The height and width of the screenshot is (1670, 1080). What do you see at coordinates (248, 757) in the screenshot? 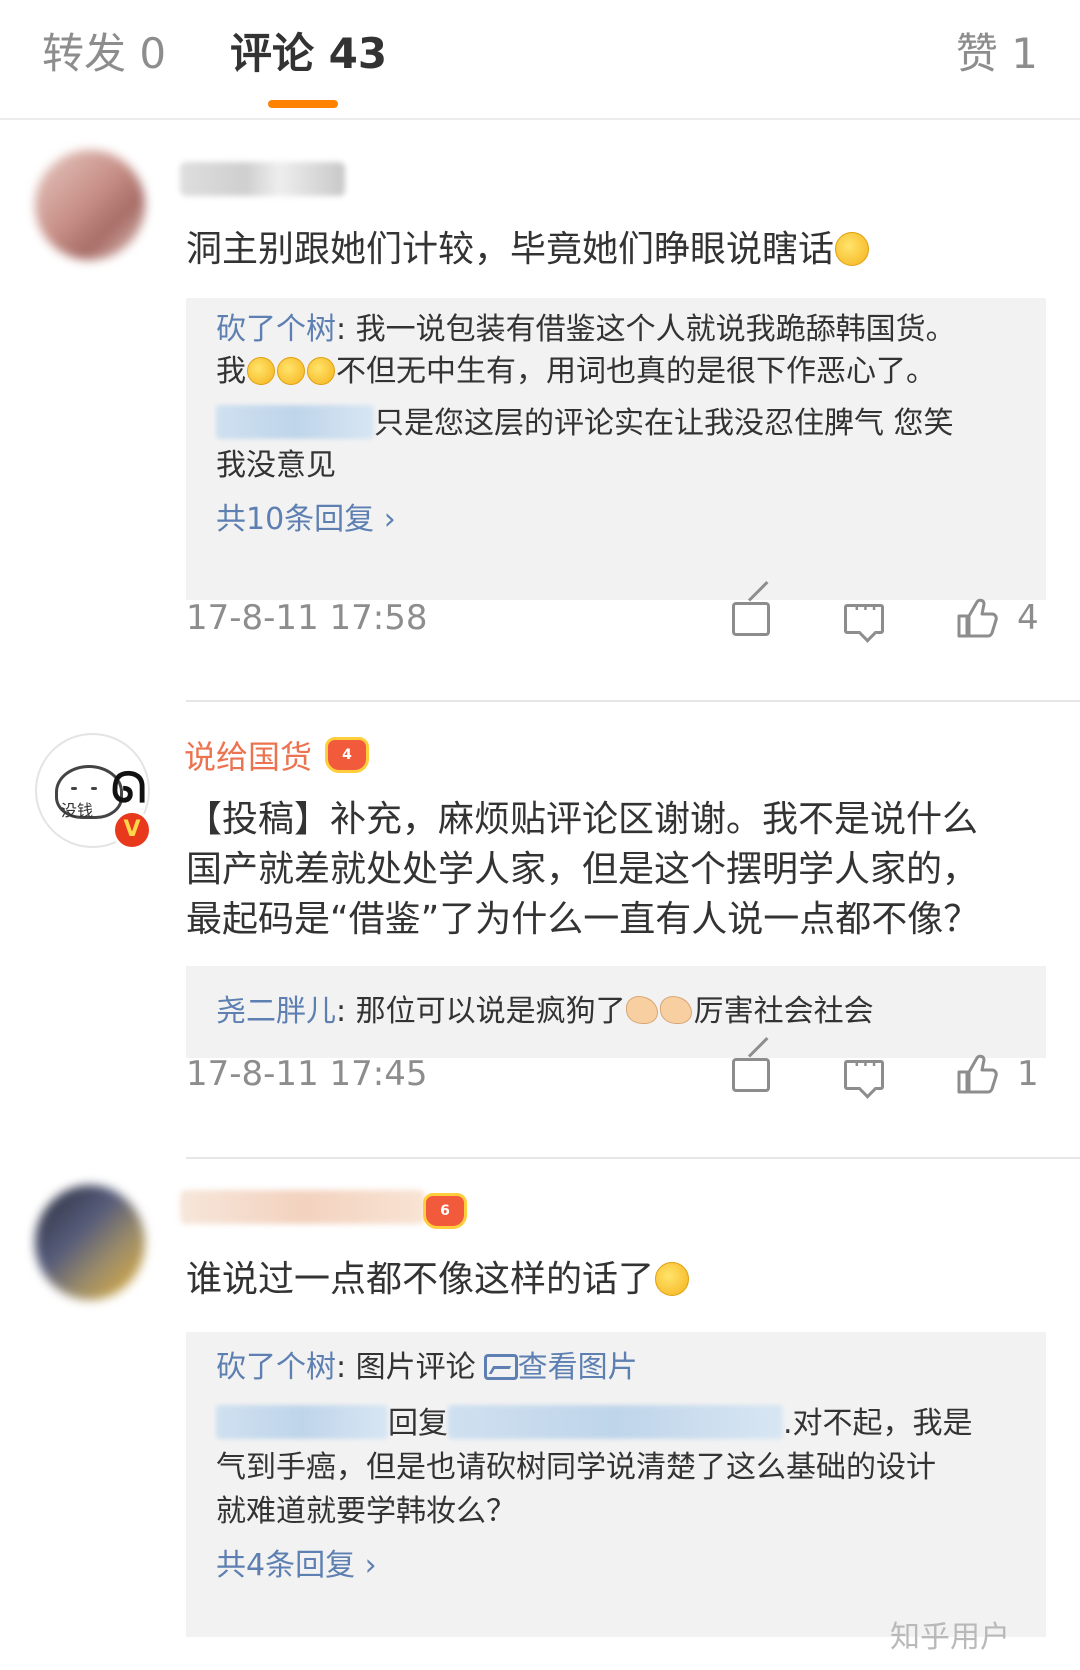
I see `username: 说给国货` at bounding box center [248, 757].